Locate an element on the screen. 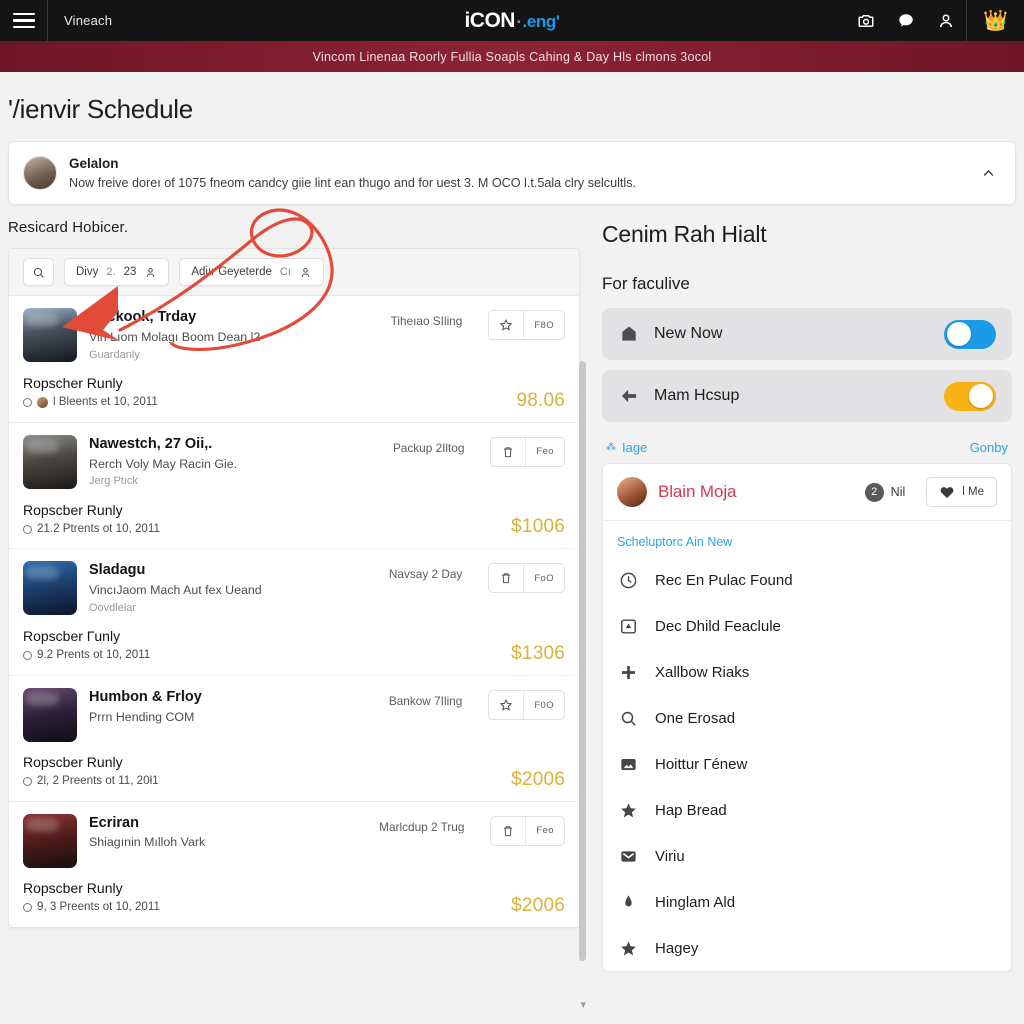  row-action-label-button: F8O is located at coordinates (543, 325).